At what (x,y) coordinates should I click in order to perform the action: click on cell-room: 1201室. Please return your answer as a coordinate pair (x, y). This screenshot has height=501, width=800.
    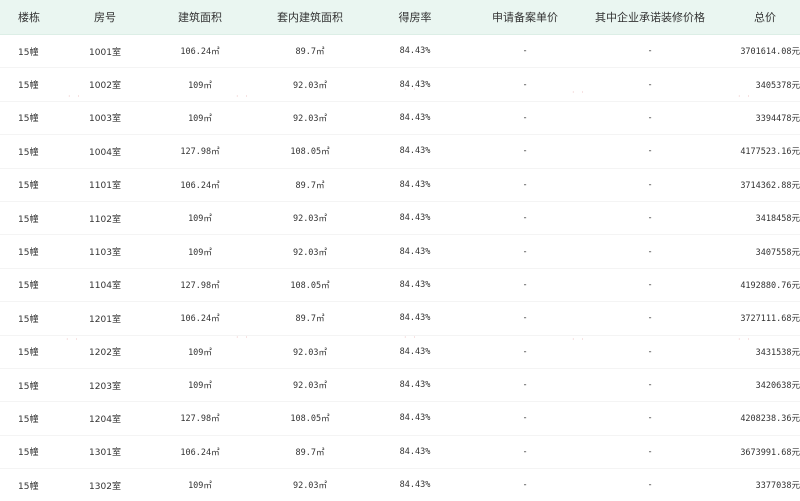
    Looking at the image, I should click on (105, 318).